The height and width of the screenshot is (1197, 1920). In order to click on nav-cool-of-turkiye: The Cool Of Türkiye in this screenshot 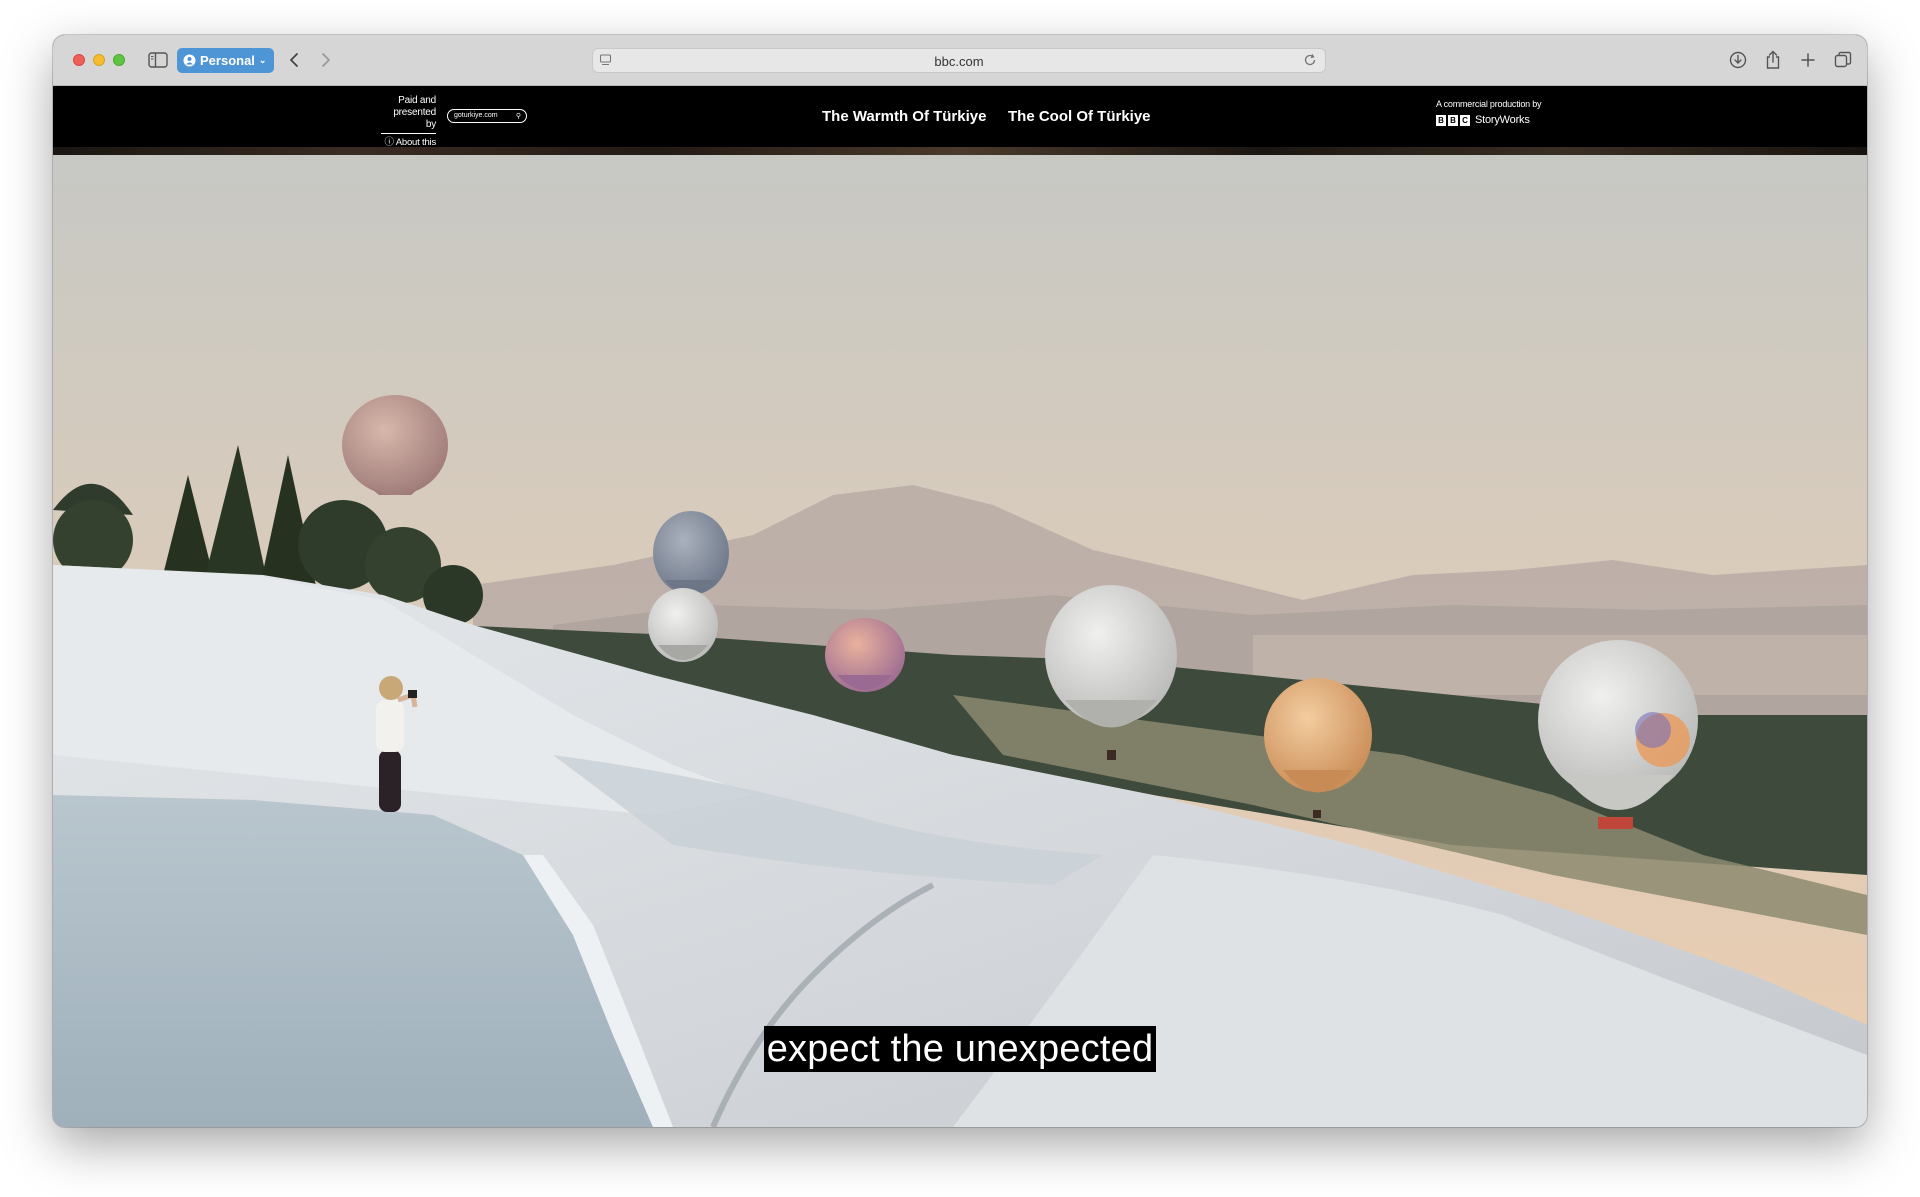, I will do `click(1079, 116)`.